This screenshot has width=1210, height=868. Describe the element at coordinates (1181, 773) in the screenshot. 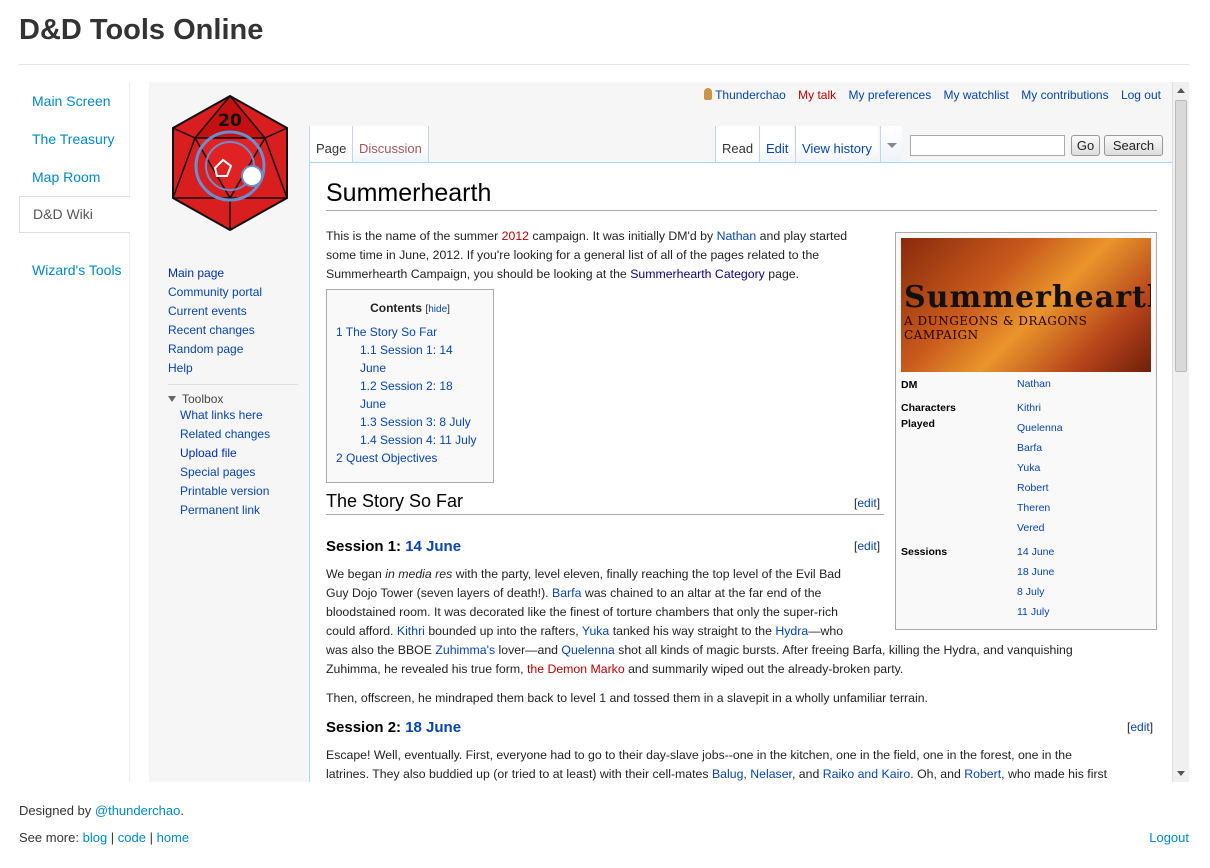

I see `scroll-down-icon` at that location.